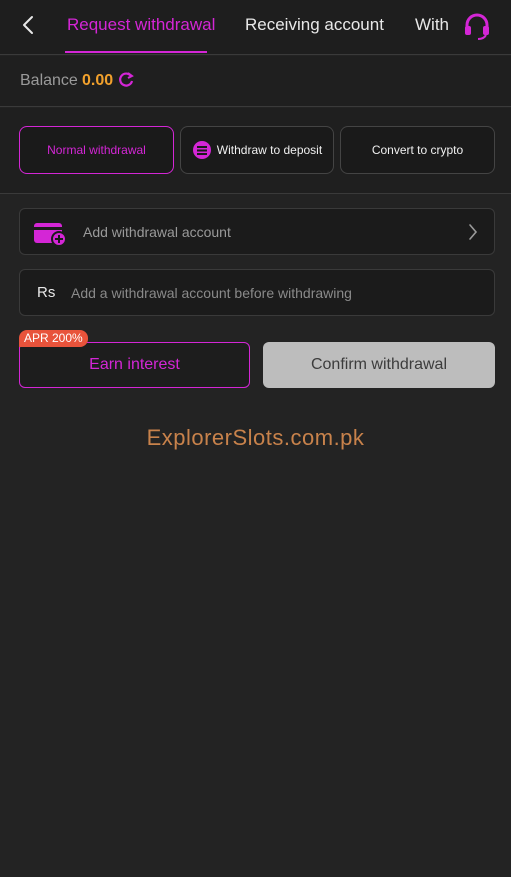 This screenshot has height=877, width=511. I want to click on support-button, so click(477, 26).